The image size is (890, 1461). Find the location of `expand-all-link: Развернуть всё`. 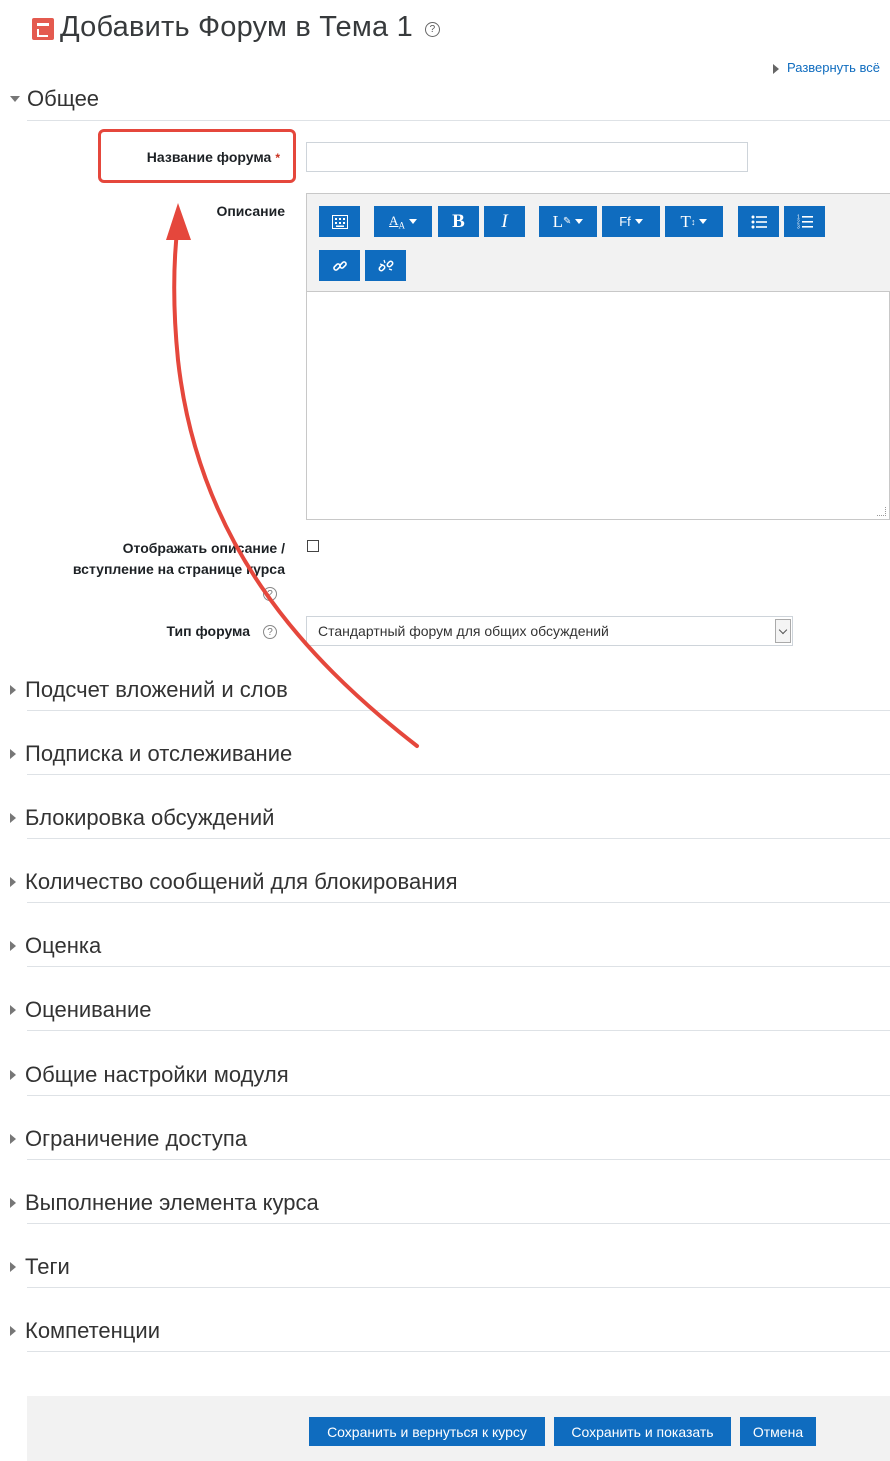

expand-all-link: Развернуть всё is located at coordinates (826, 67).